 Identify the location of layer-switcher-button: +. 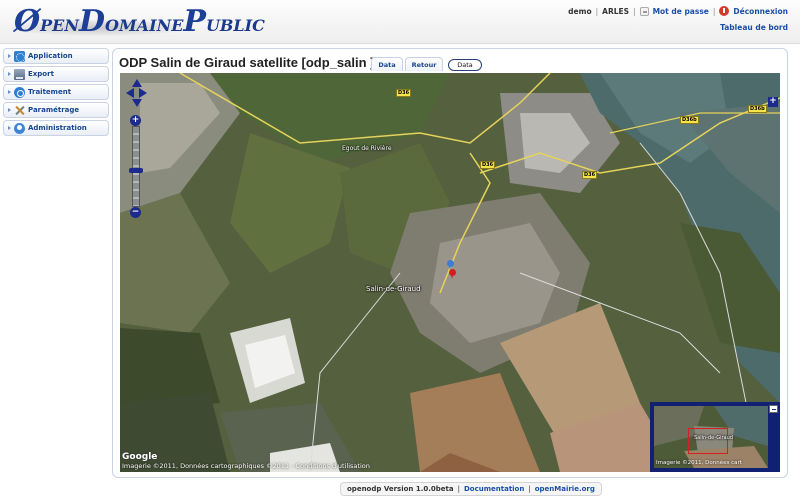
(773, 102).